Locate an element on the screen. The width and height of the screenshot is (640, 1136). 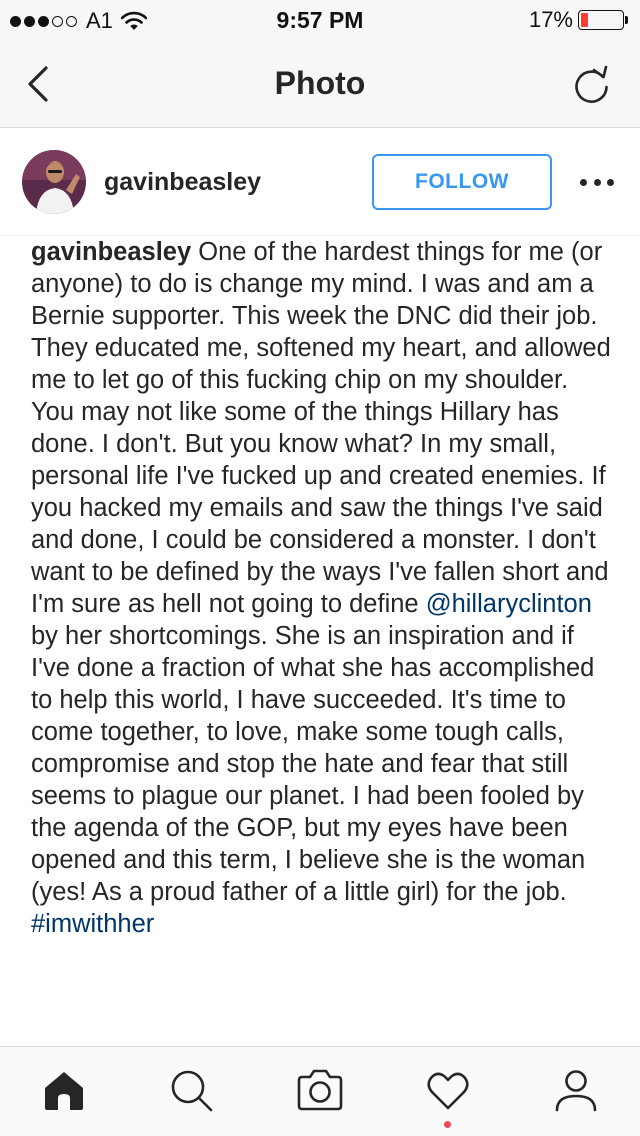
battery-icon is located at coordinates (601, 20).